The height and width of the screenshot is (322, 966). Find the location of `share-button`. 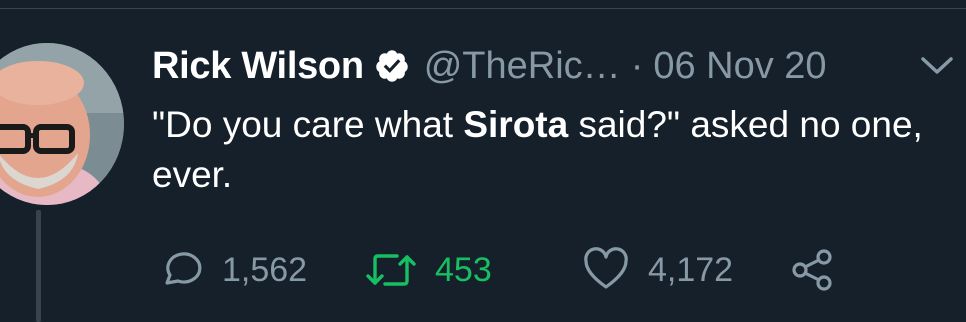

share-button is located at coordinates (813, 270).